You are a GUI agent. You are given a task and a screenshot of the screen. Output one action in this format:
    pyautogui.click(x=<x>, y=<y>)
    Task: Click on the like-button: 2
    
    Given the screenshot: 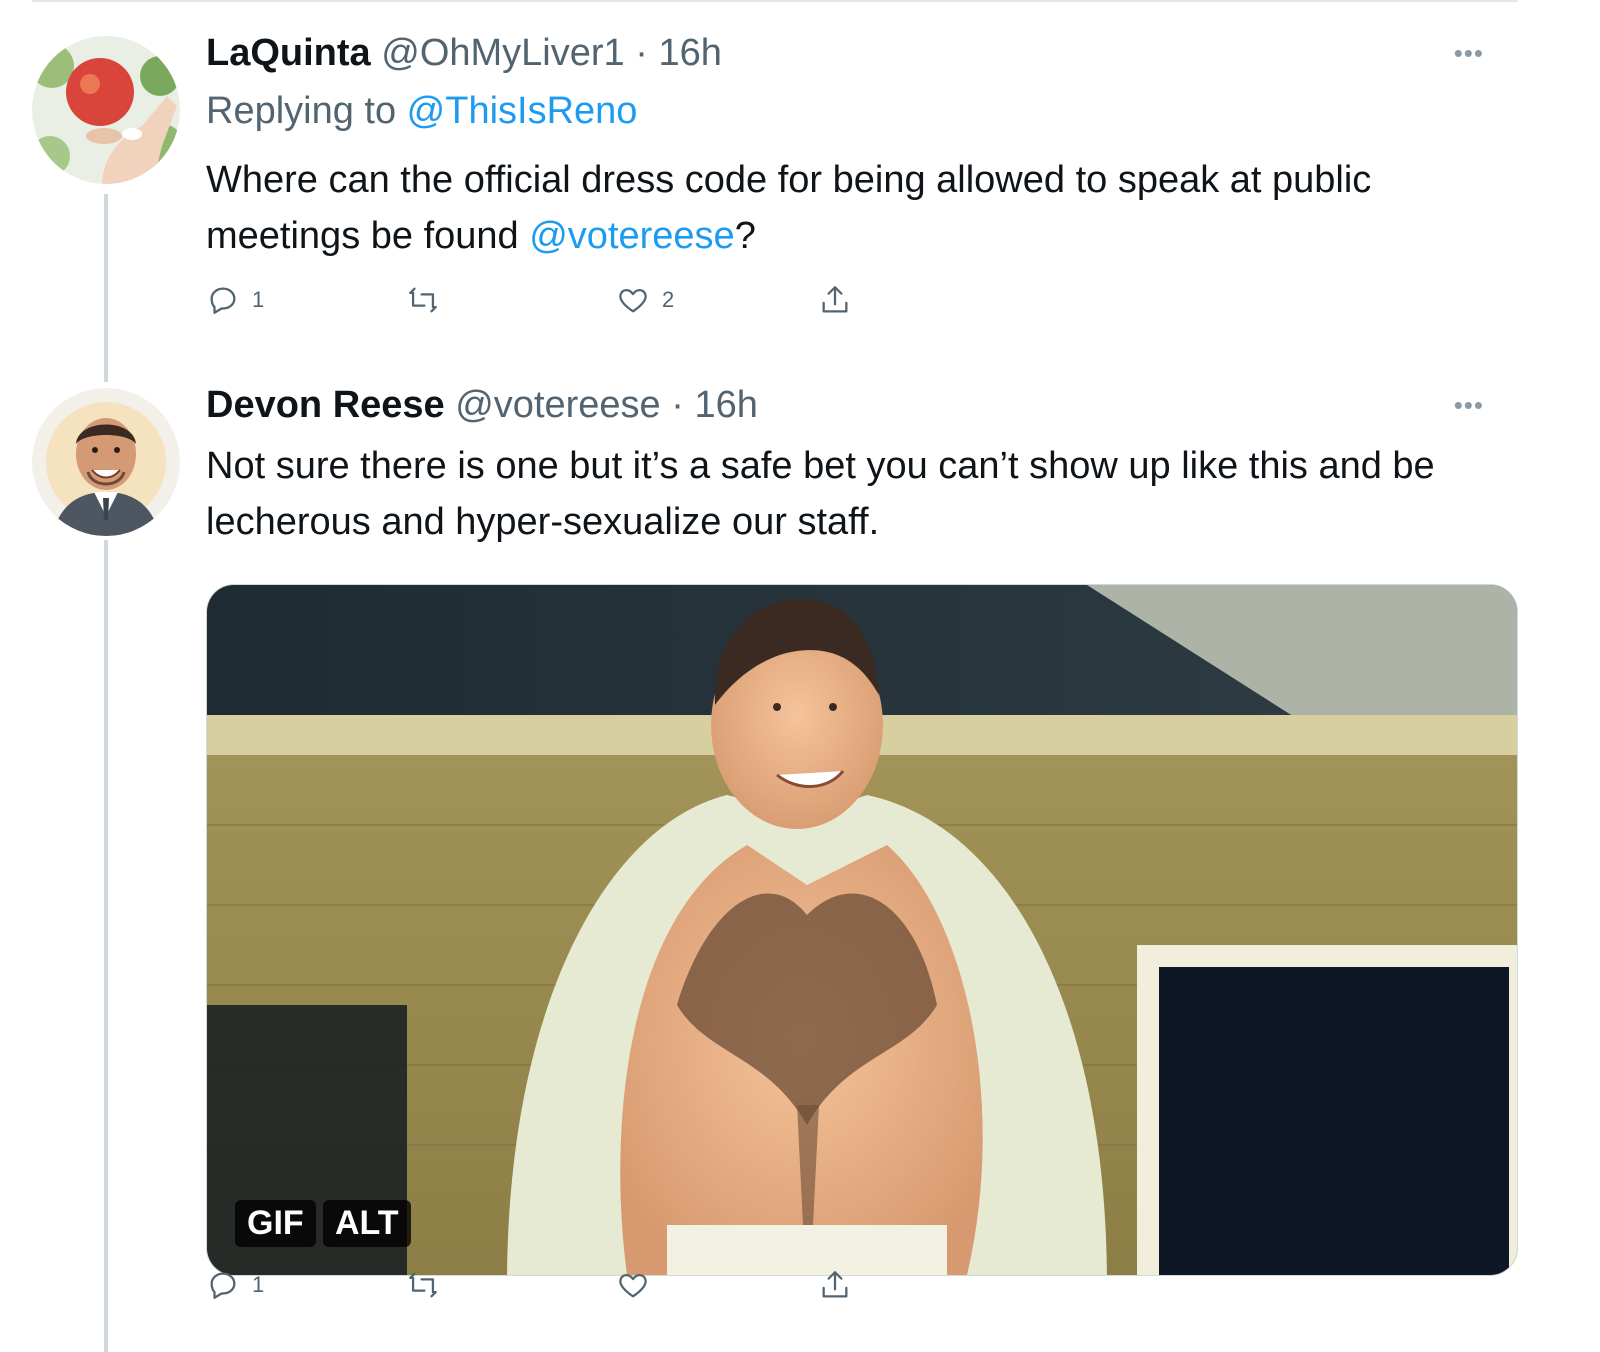 What is the action you would take?
    pyautogui.click(x=645, y=300)
    